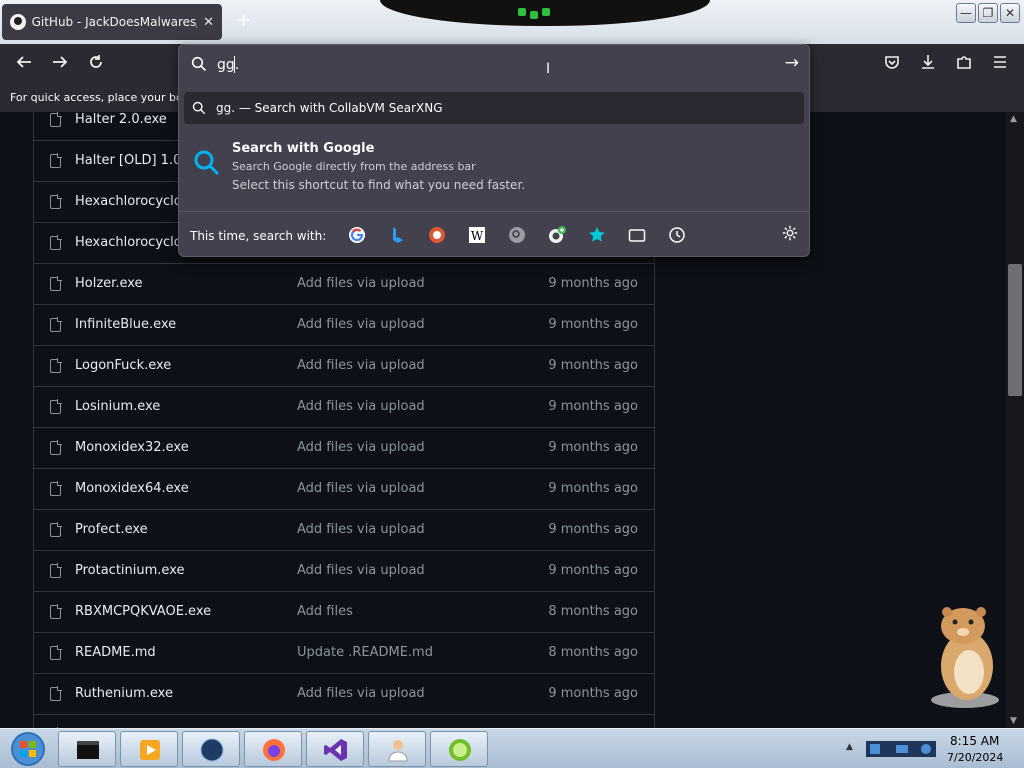  I want to click on file-name-link: InfiniteBlue.exe, so click(125, 324).